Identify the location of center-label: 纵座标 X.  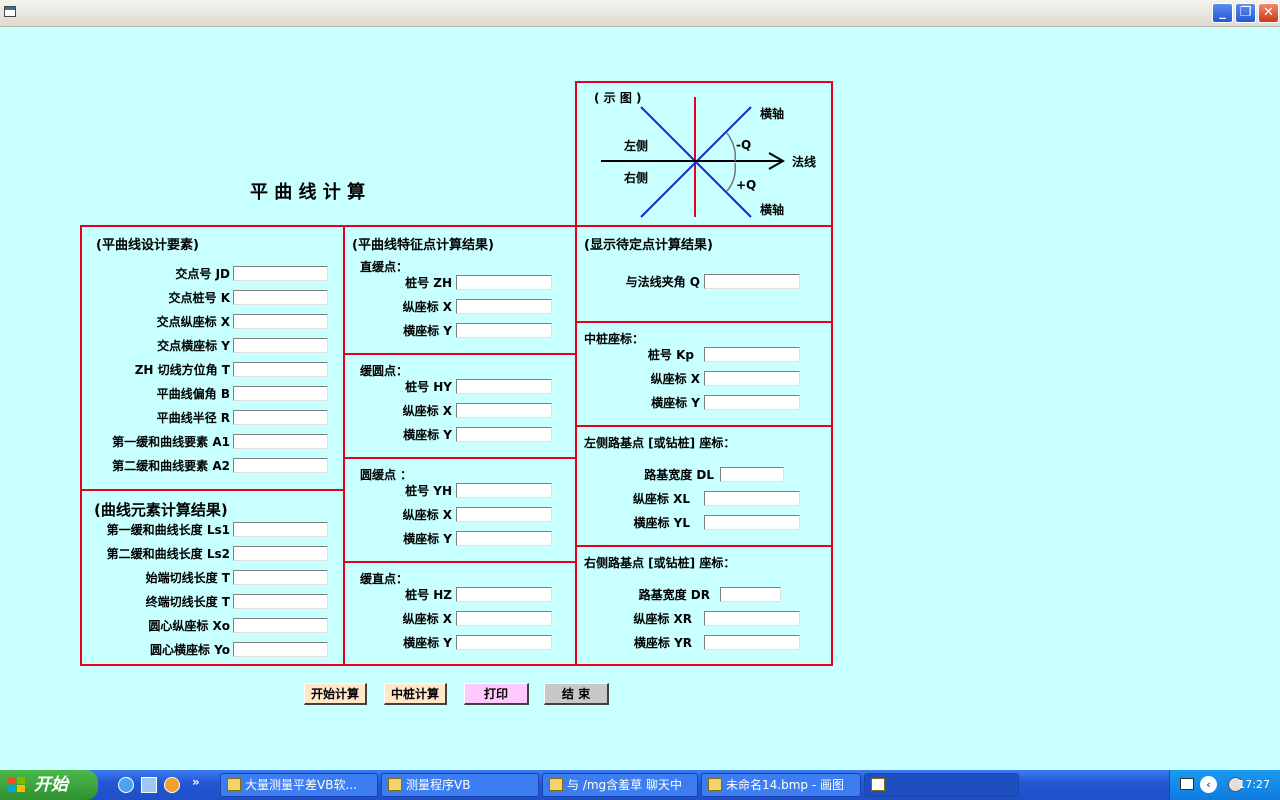
(675, 379).